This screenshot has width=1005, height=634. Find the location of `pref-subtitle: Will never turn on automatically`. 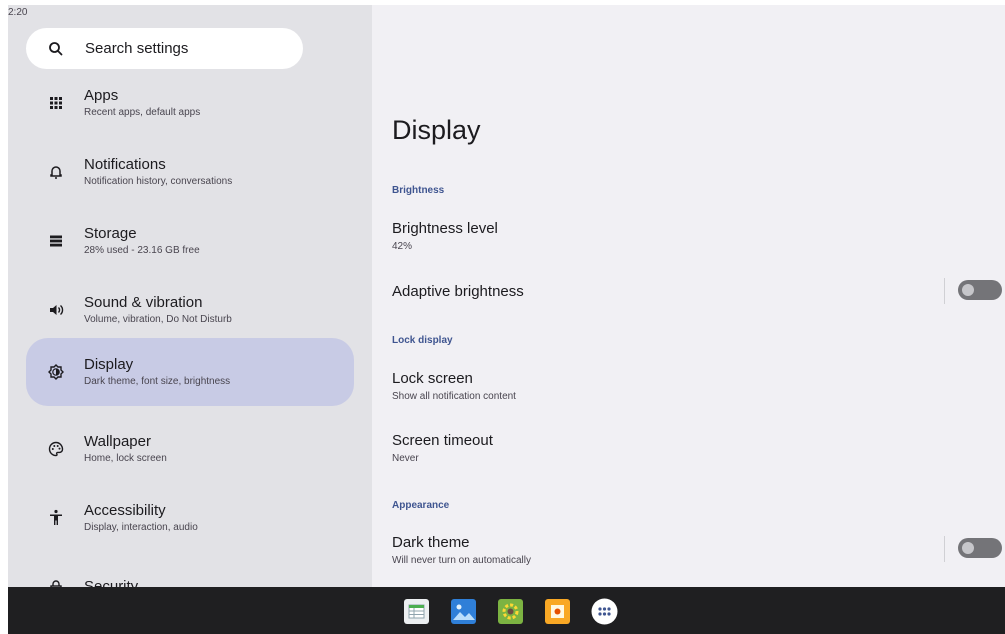

pref-subtitle: Will never turn on automatically is located at coordinates (461, 560).